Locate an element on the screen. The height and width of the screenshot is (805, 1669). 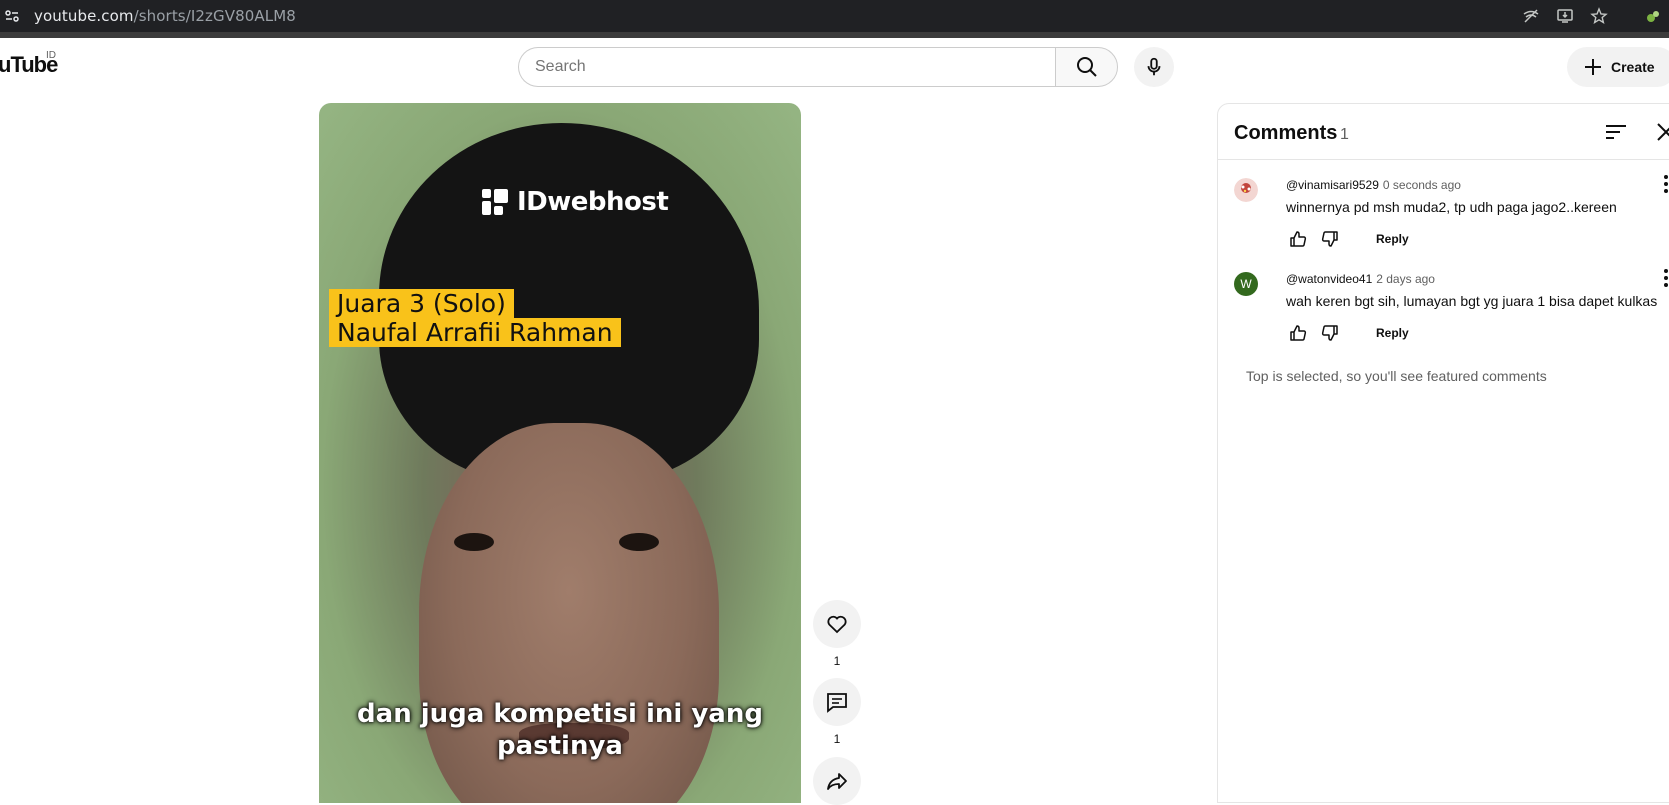
masthead: uTube ID Create is located at coordinates (834, 66).